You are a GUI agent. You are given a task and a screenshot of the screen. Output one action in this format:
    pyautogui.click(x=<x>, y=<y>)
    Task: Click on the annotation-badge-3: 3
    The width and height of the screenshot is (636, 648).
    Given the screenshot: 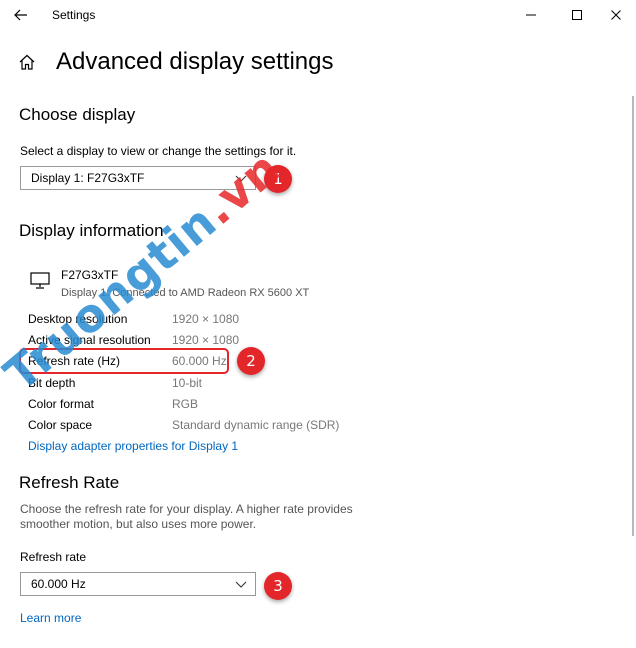 What is the action you would take?
    pyautogui.click(x=278, y=586)
    